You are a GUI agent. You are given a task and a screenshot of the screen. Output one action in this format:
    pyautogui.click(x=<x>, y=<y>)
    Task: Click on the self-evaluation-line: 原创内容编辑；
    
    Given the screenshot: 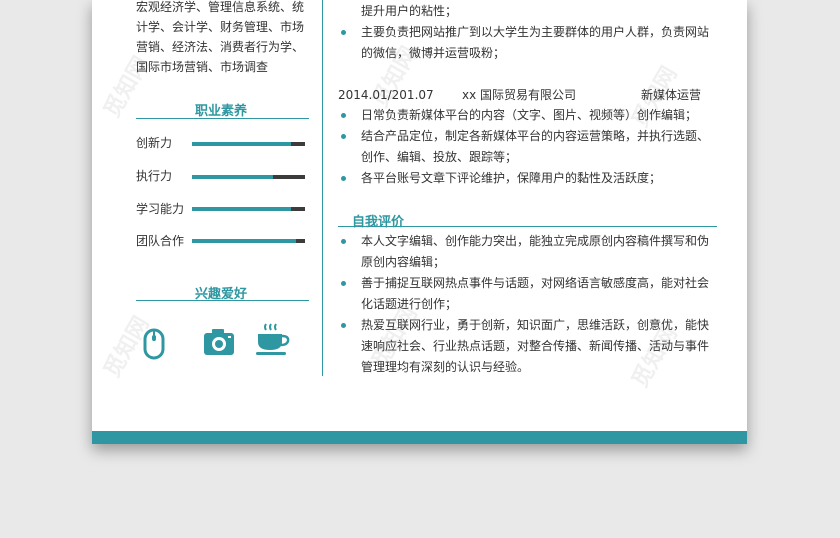 What is the action you would take?
    pyautogui.click(x=403, y=262)
    